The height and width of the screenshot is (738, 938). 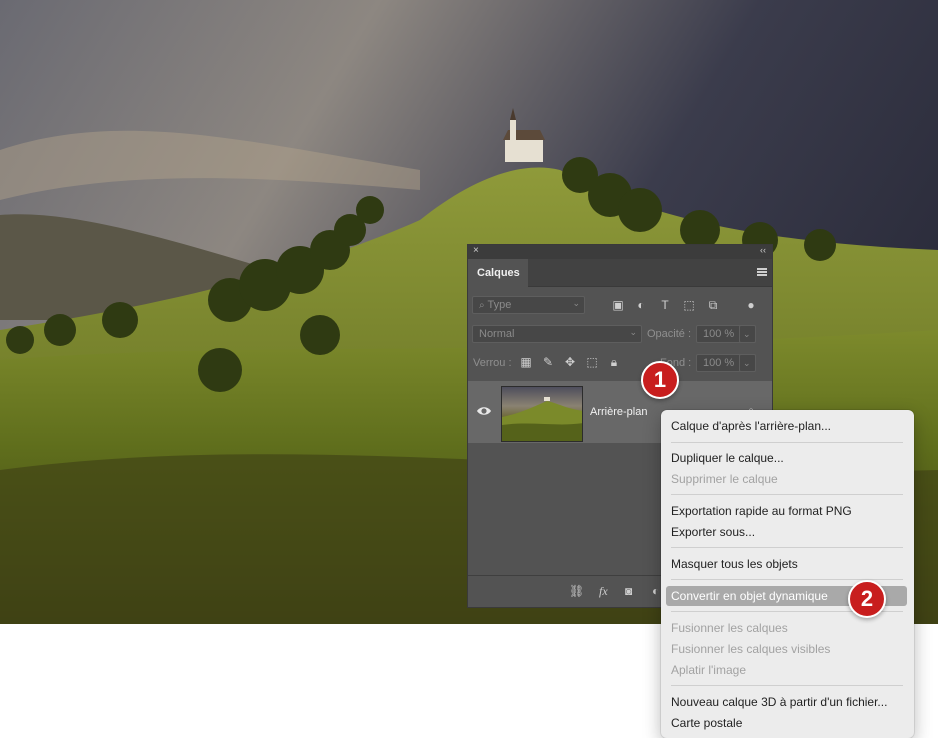 I want to click on search-icon: ⌕, so click(x=482, y=305).